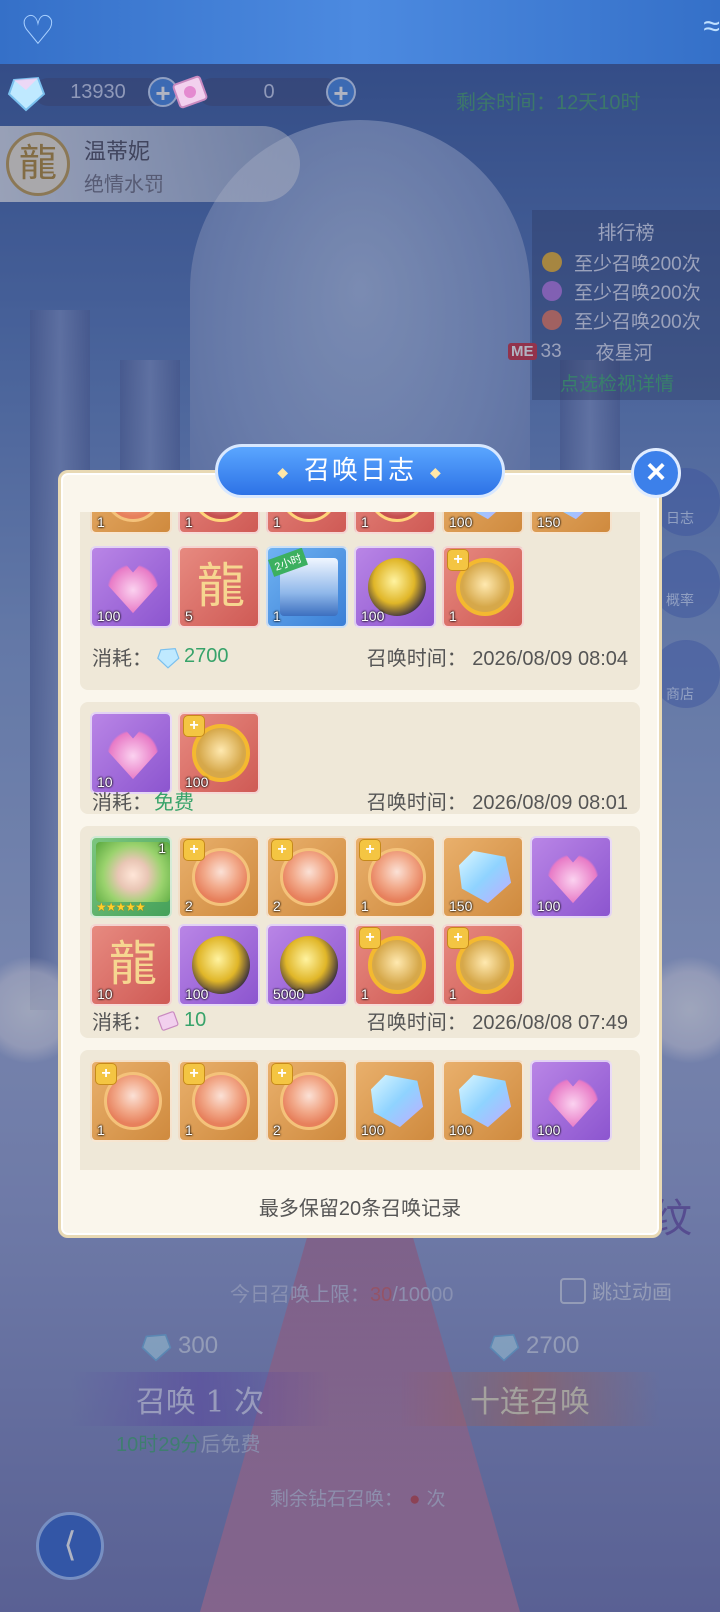  Describe the element at coordinates (307, 587) in the screenshot. I see `reward-item: 2小时 1` at that location.